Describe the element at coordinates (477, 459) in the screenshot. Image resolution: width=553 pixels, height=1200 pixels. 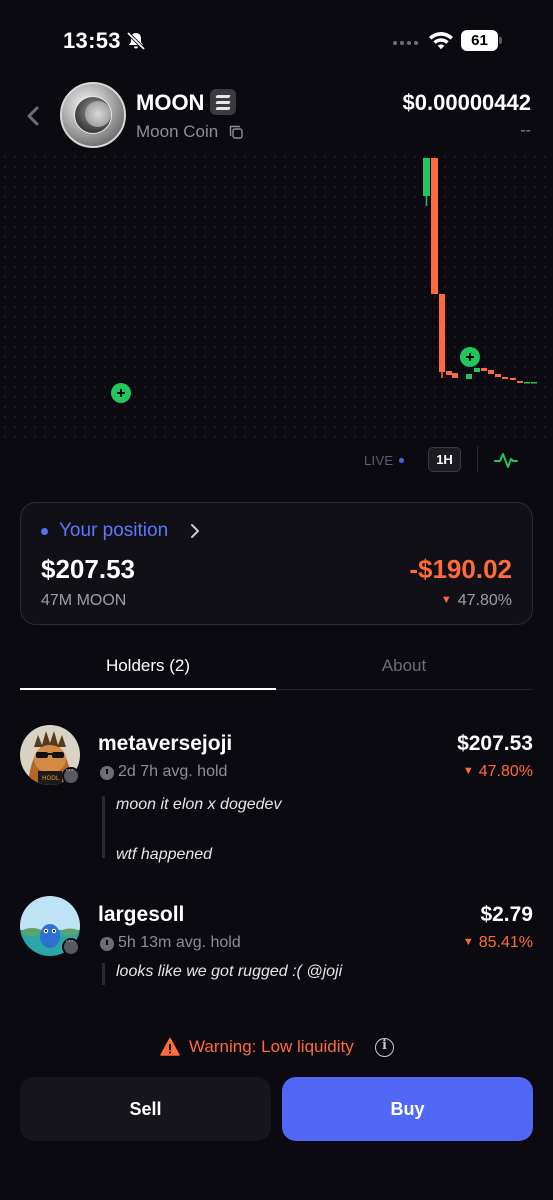
I see `divider` at that location.